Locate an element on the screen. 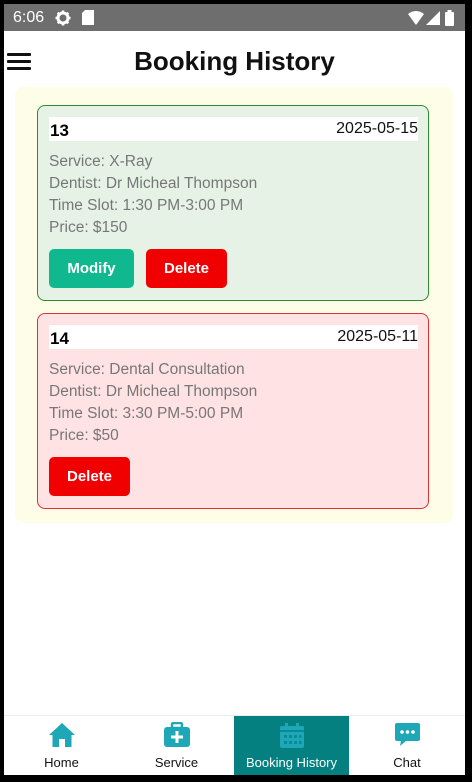  nav-label-booking-history: Booking History is located at coordinates (291, 762).